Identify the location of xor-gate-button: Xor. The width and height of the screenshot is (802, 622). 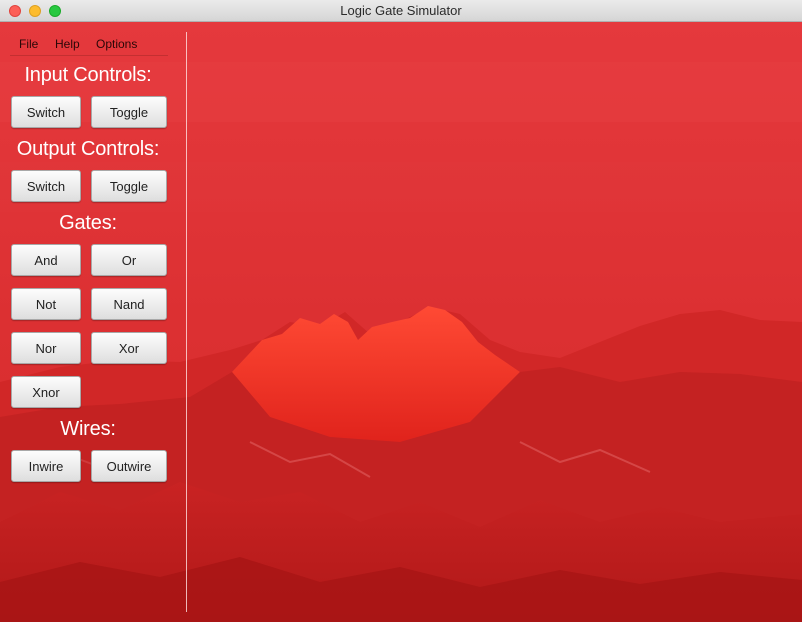
(129, 348).